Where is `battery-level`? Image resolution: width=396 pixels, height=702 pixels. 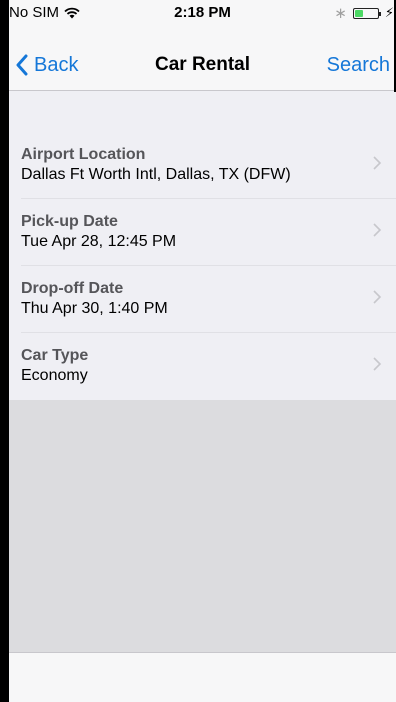 battery-level is located at coordinates (359, 13).